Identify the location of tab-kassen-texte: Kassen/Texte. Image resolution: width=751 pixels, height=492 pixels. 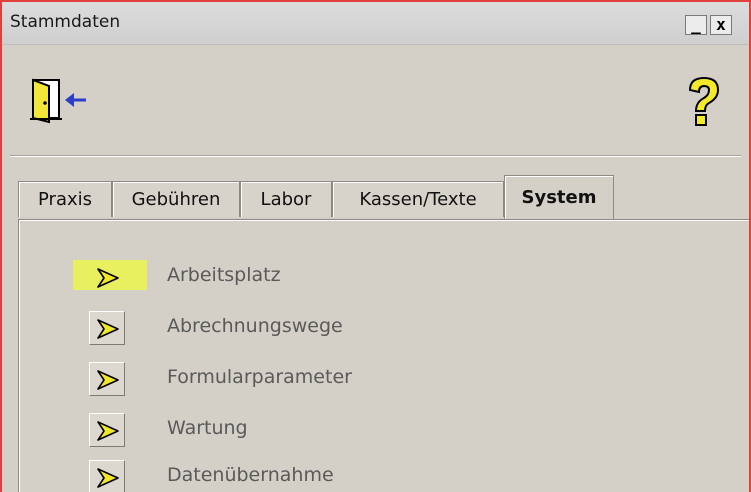
(418, 199).